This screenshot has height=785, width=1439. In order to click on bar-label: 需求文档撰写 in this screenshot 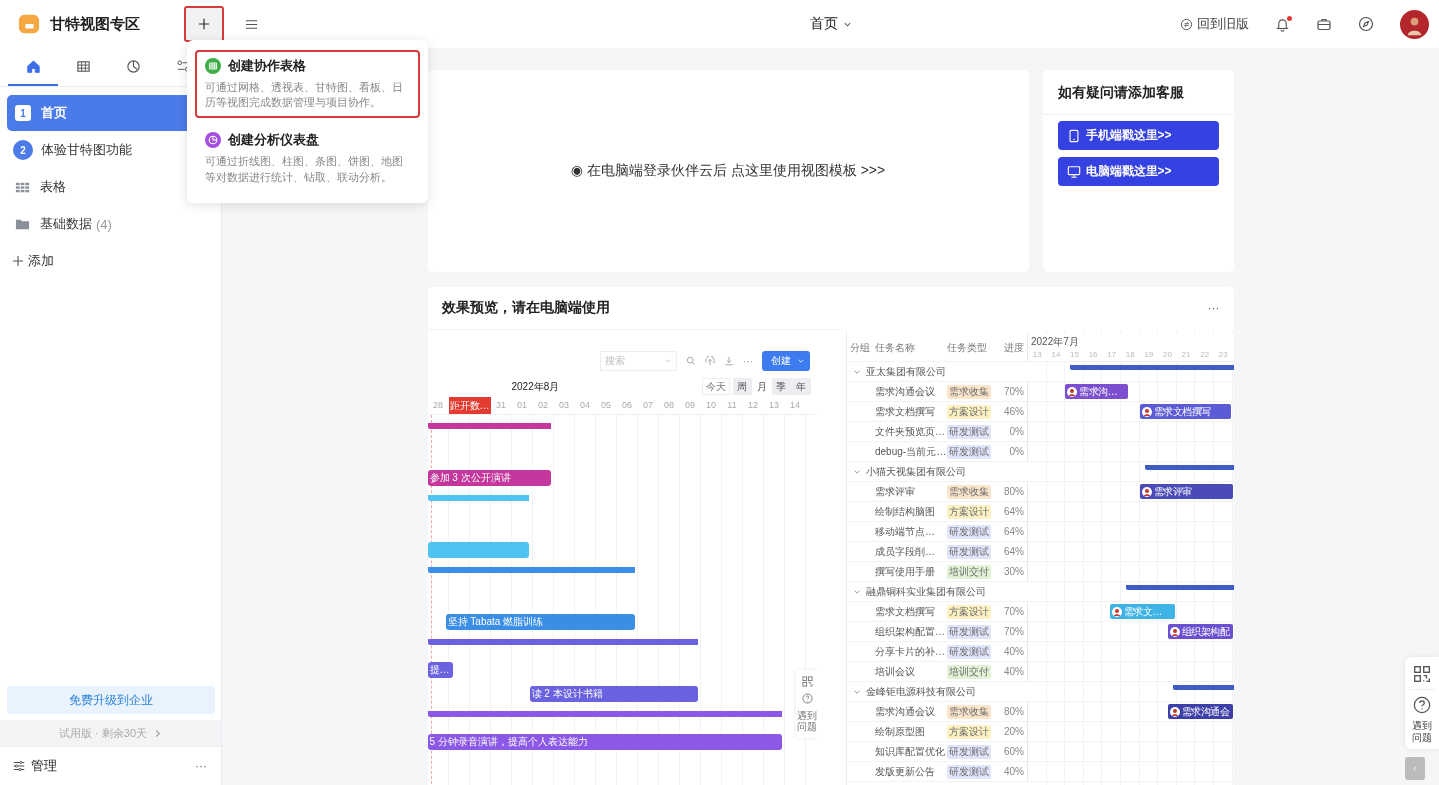, I will do `click(1182, 411)`.